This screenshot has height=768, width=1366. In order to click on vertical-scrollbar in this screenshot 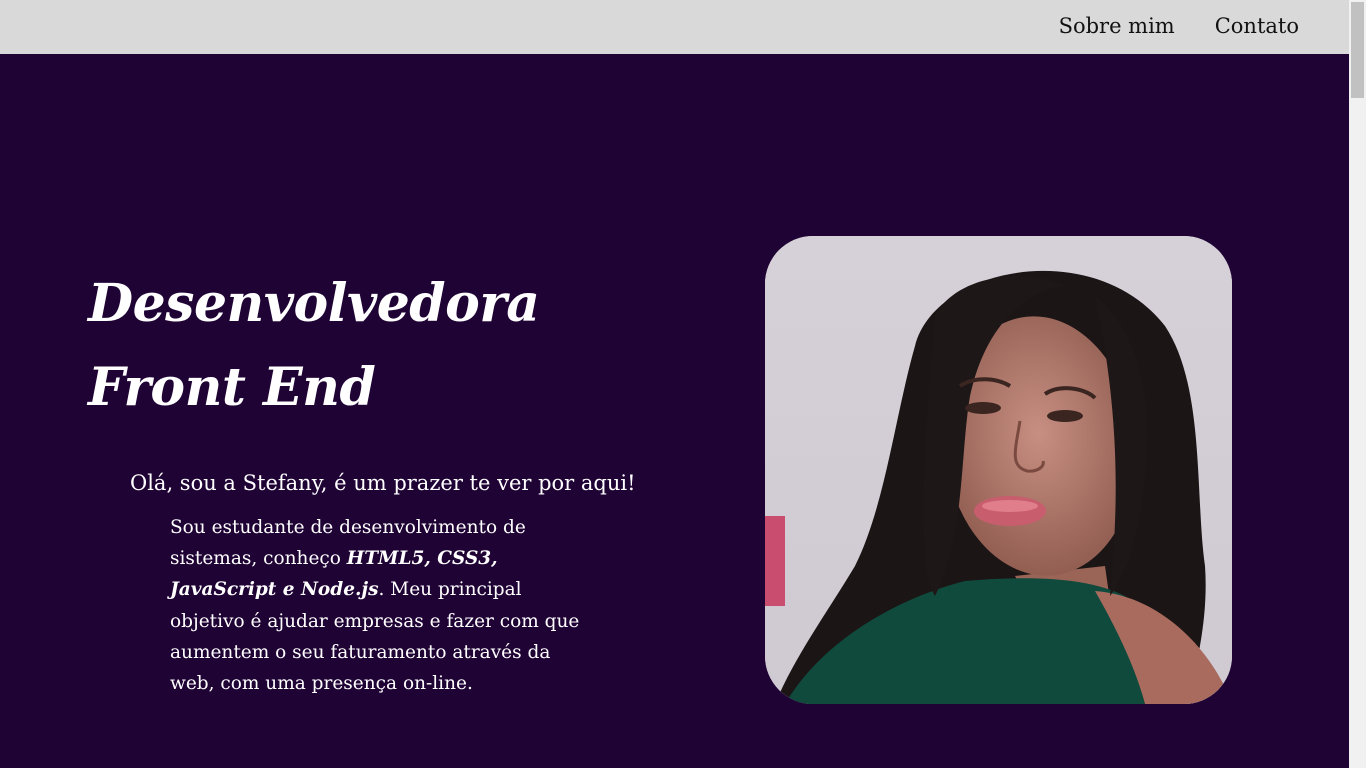, I will do `click(1357, 384)`.